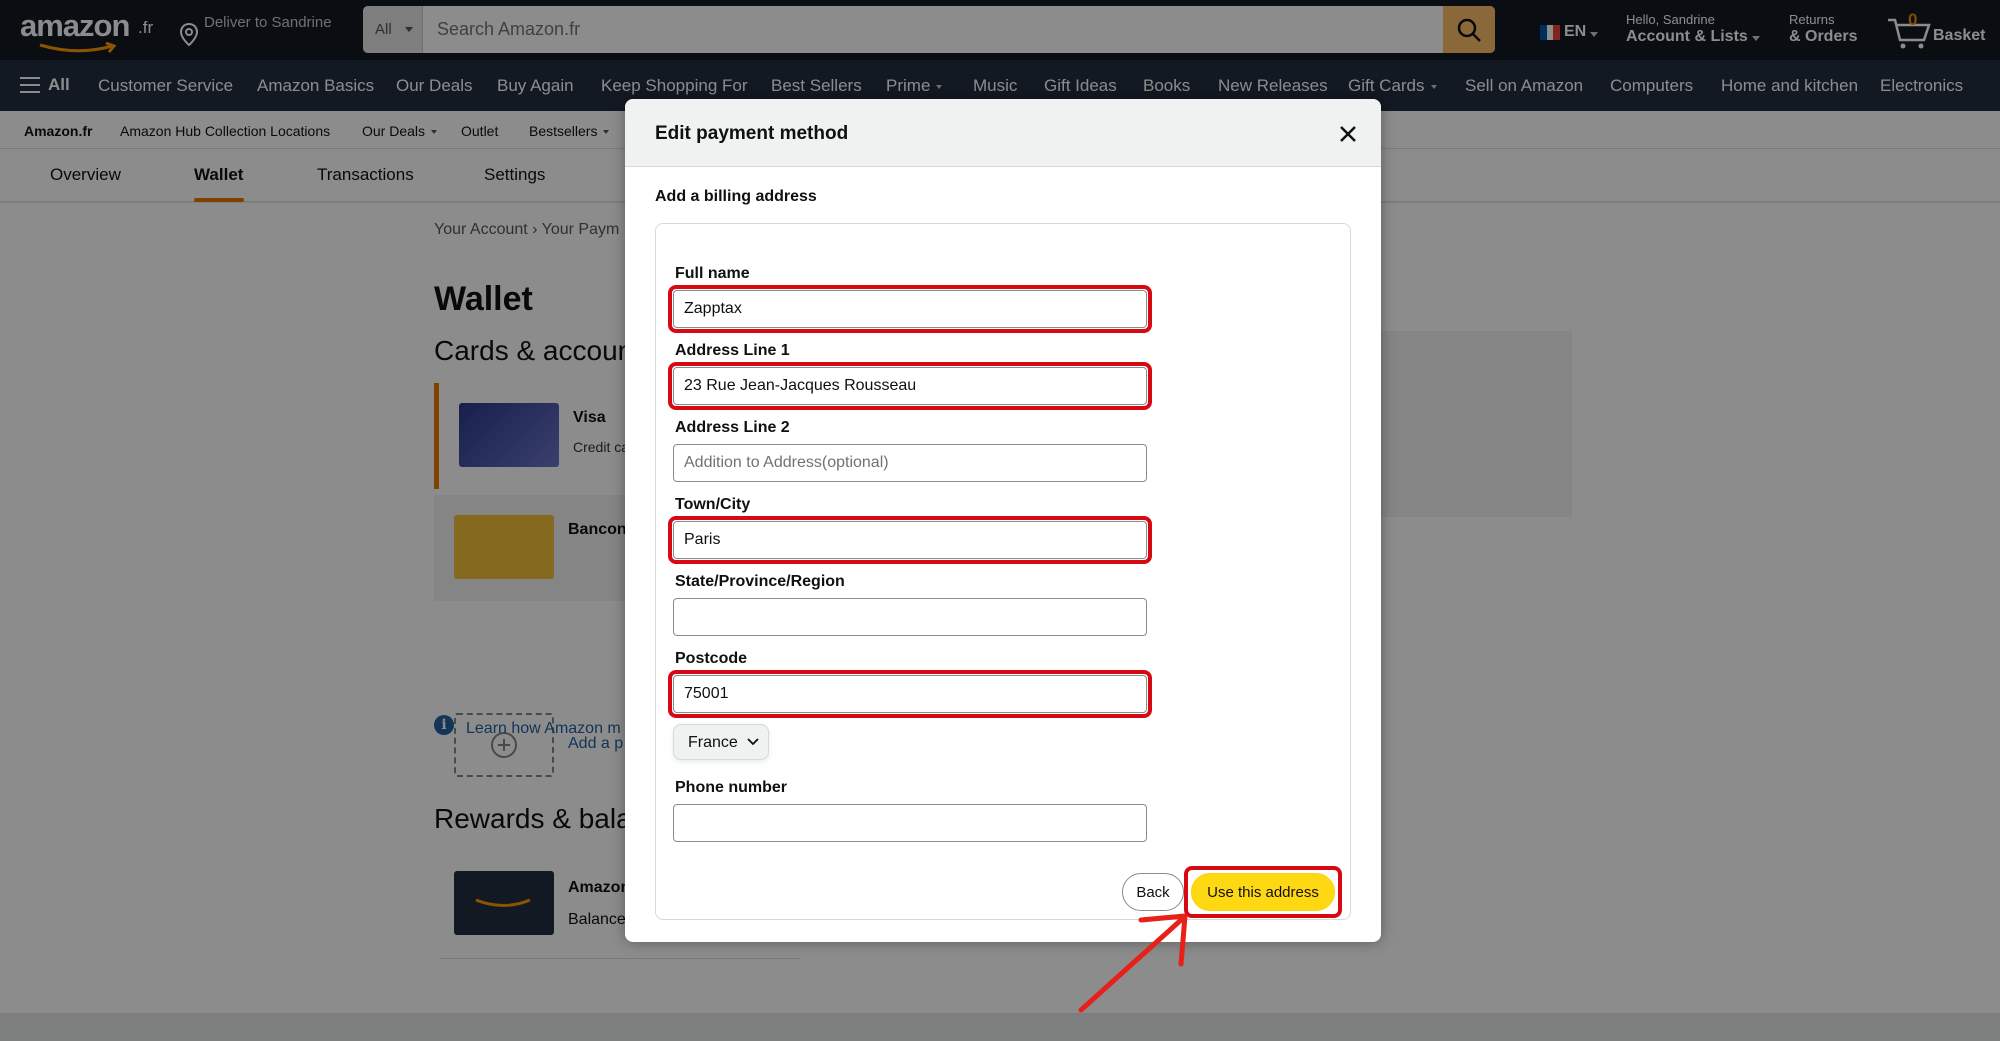 This screenshot has width=2000, height=1041. Describe the element at coordinates (760, 581) in the screenshot. I see `state-label: State/Province/Region` at that location.